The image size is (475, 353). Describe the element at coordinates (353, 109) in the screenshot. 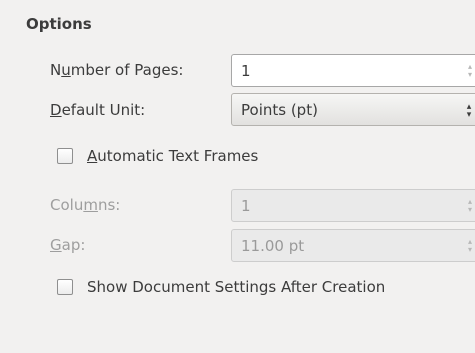

I see `default-unit-combobox: Points (pt) ▴ ▾` at that location.